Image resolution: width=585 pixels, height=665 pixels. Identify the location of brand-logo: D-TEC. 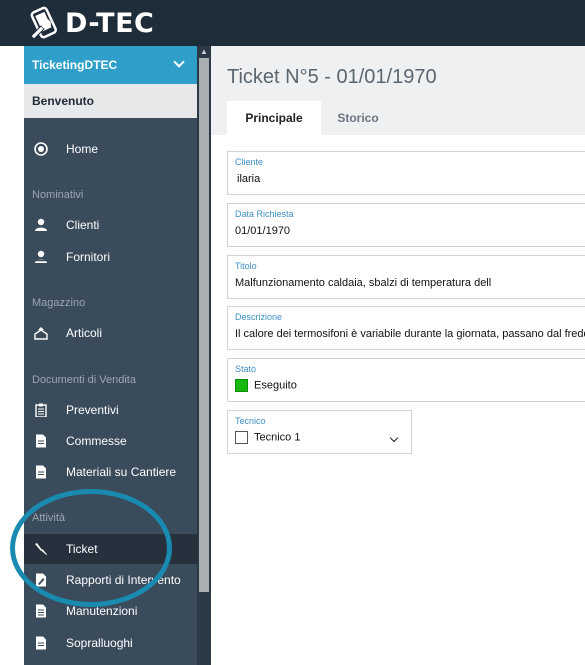
(90, 23).